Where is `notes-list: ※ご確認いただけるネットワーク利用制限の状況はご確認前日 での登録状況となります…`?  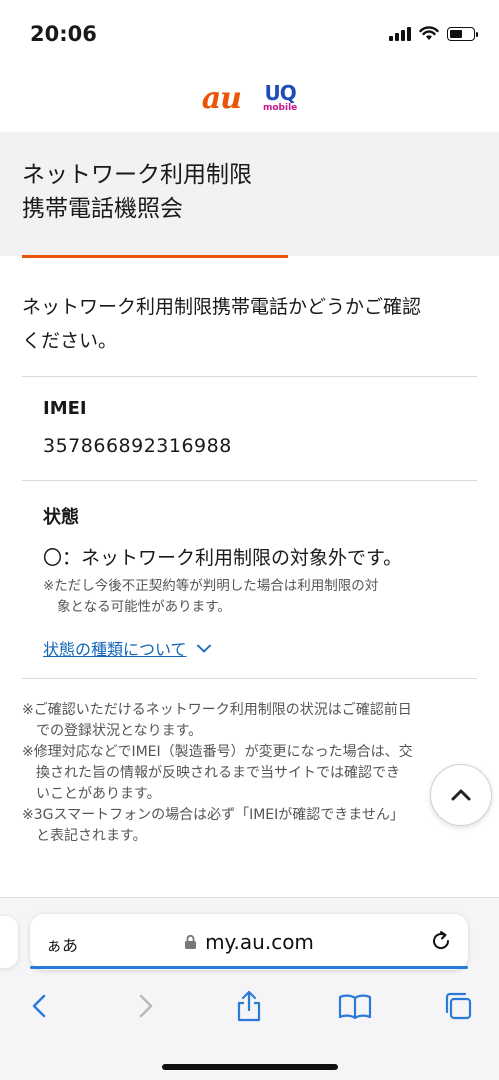
notes-list: ※ご確認いただけるネットワーク利用制限の状況はご確認前日 での登録状況となります… is located at coordinates (249, 773).